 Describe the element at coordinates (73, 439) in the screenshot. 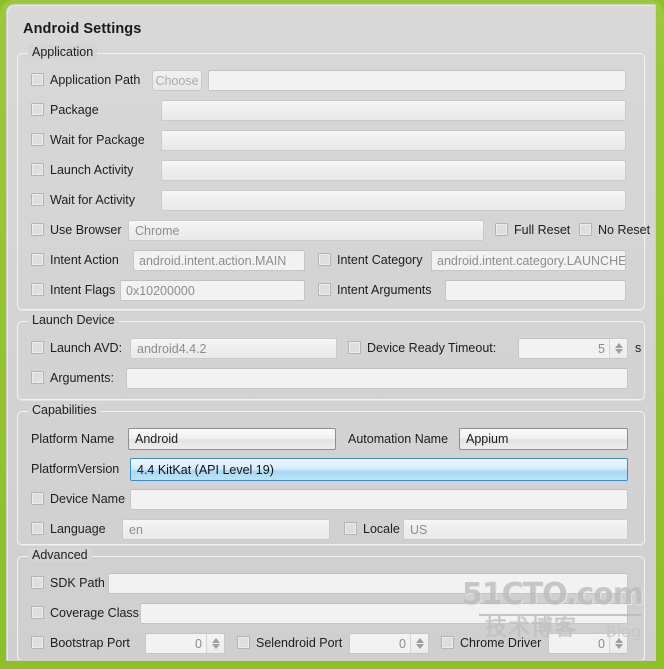

I see `label-platform-name: Platform Name` at that location.